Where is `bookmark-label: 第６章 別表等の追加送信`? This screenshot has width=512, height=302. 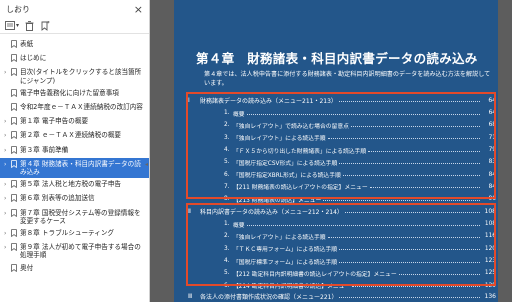 bookmark-label: 第６章 別表等の追加送信 is located at coordinates (57, 198).